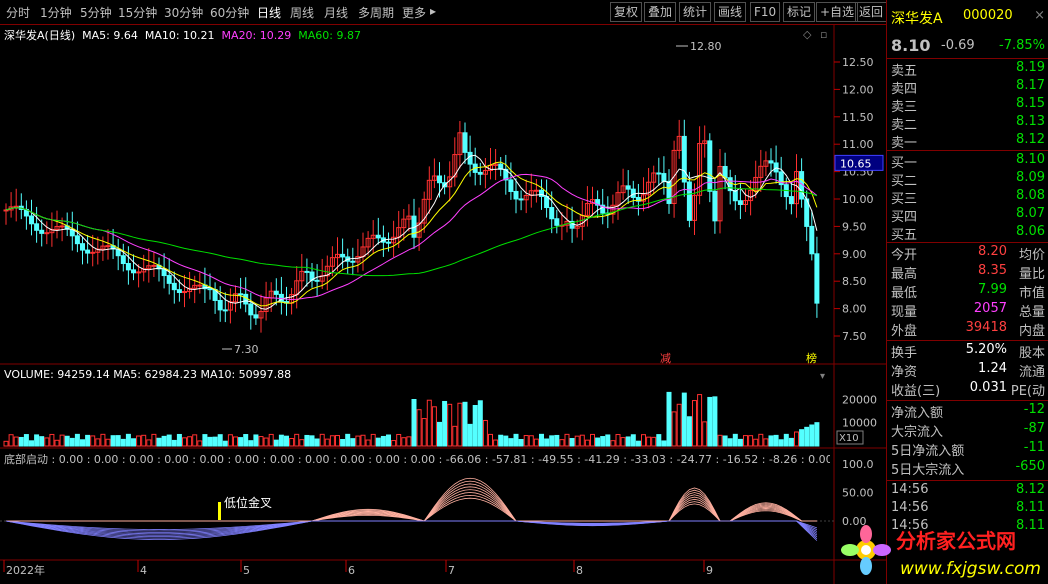  What do you see at coordinates (1031, 331) in the screenshot?
I see `stat-label2: 内盘` at bounding box center [1031, 331].